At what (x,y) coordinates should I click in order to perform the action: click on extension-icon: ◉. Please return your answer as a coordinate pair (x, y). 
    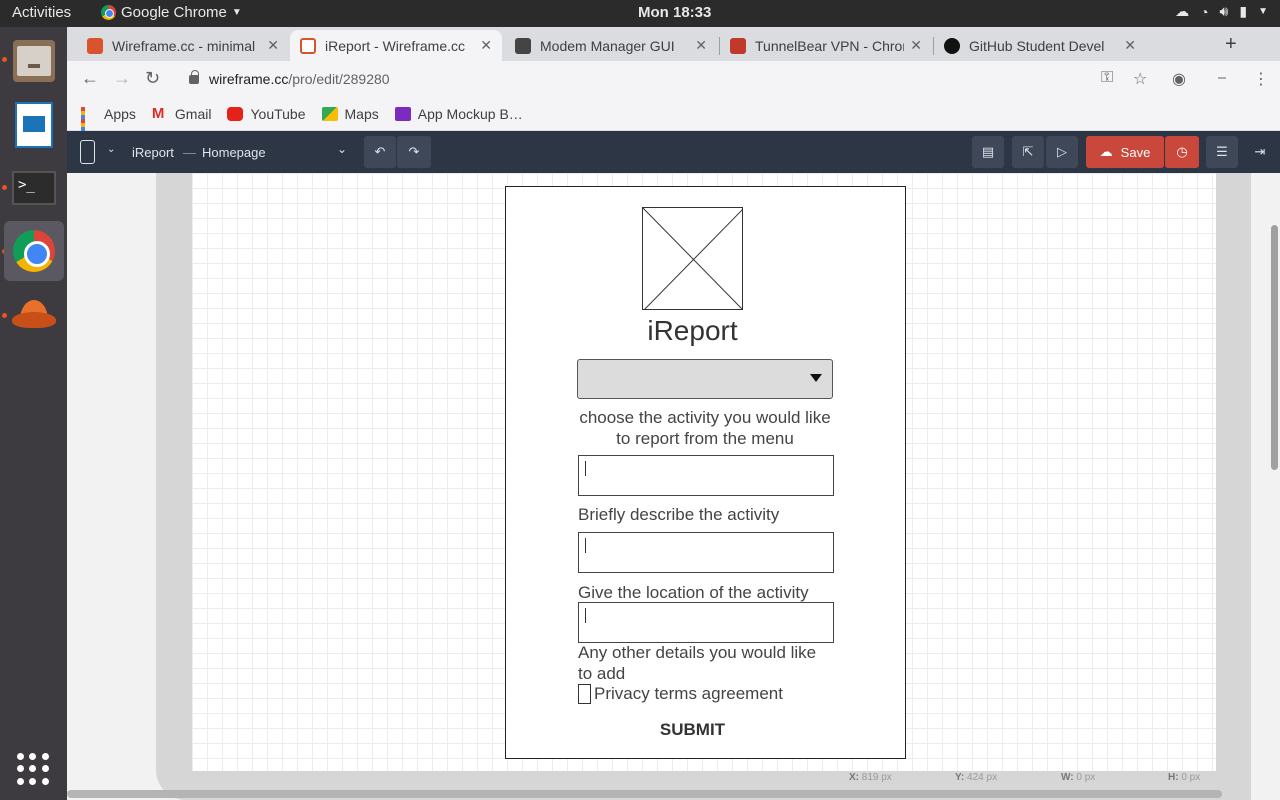
    Looking at the image, I should click on (1179, 79).